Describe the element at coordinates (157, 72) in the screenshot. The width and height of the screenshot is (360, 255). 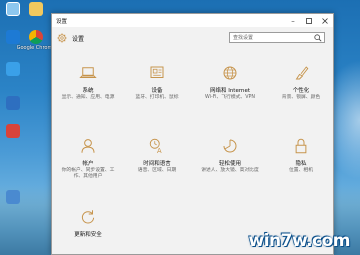
I see `keyboard-icon` at that location.